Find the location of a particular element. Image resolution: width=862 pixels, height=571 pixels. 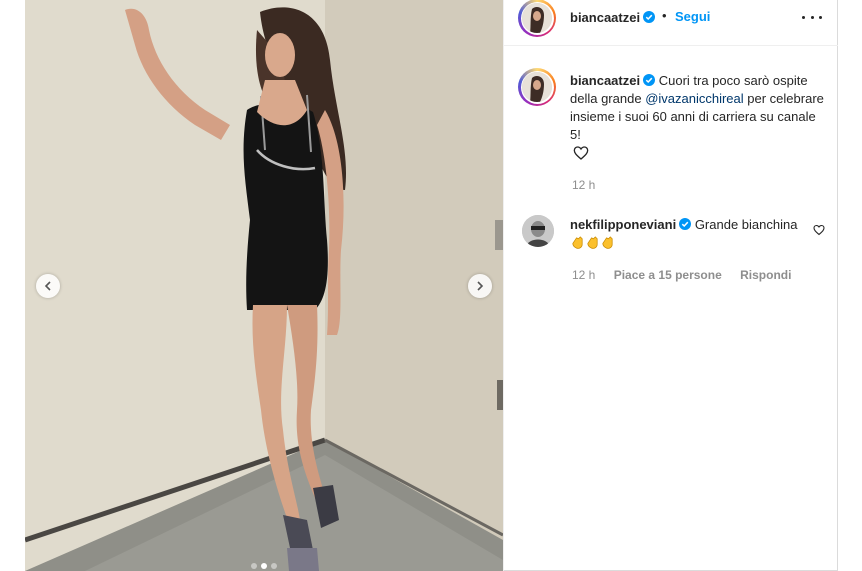

carousel-dot-active is located at coordinates (264, 566).